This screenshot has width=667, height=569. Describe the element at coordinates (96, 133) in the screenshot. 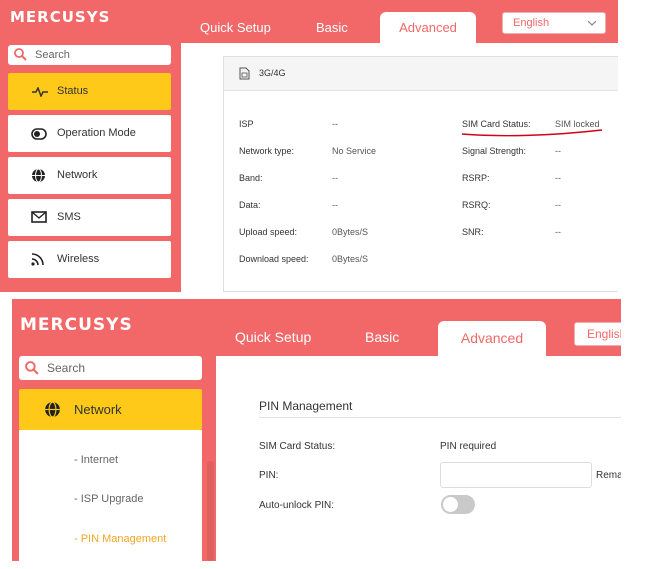

I see `sidebar-item-label: Operation Mode` at that location.